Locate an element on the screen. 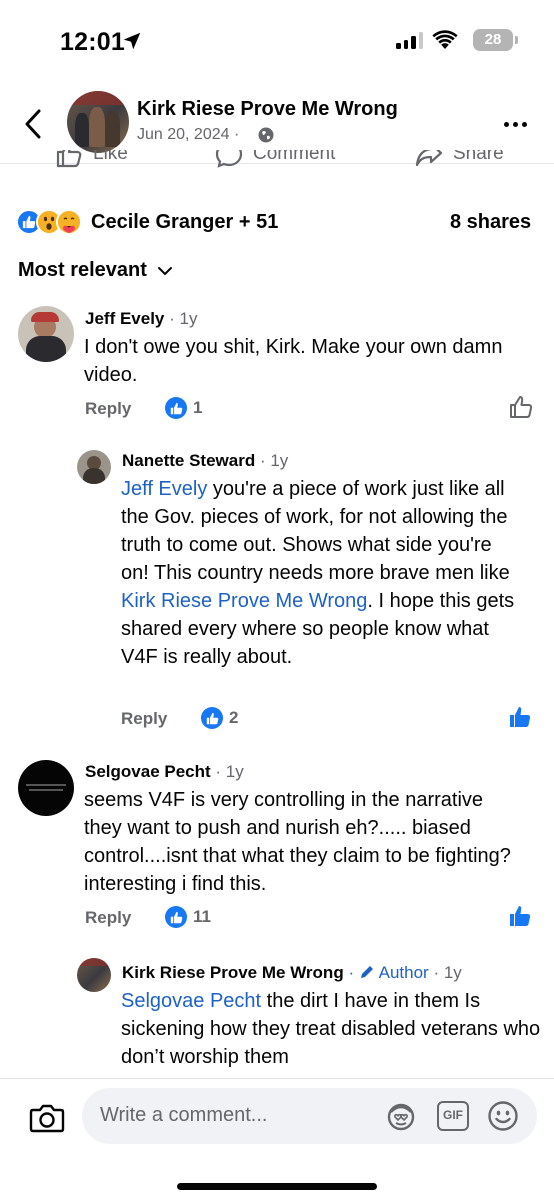 The width and height of the screenshot is (554, 1200). author-badge: · Author is located at coordinates (388, 972).